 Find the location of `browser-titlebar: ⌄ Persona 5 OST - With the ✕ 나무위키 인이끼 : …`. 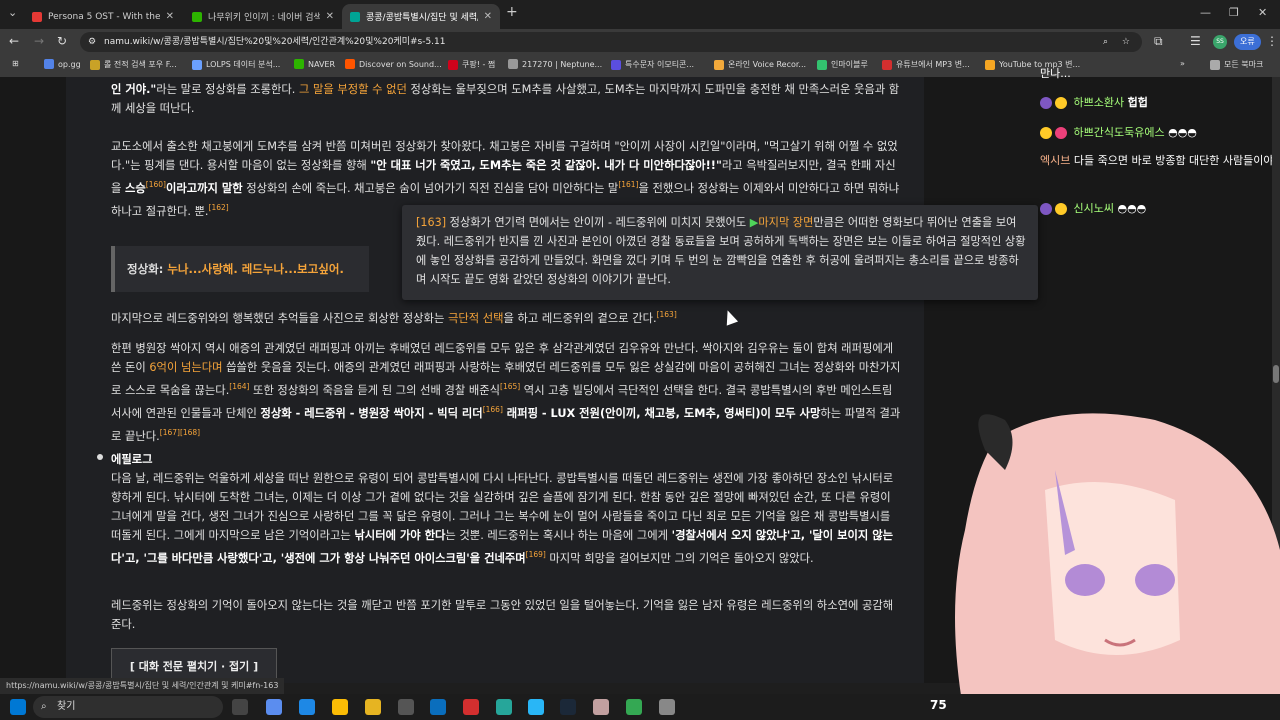

browser-titlebar: ⌄ Persona 5 OST - With the ✕ 나무위키 인이끼 : … is located at coordinates (640, 14).